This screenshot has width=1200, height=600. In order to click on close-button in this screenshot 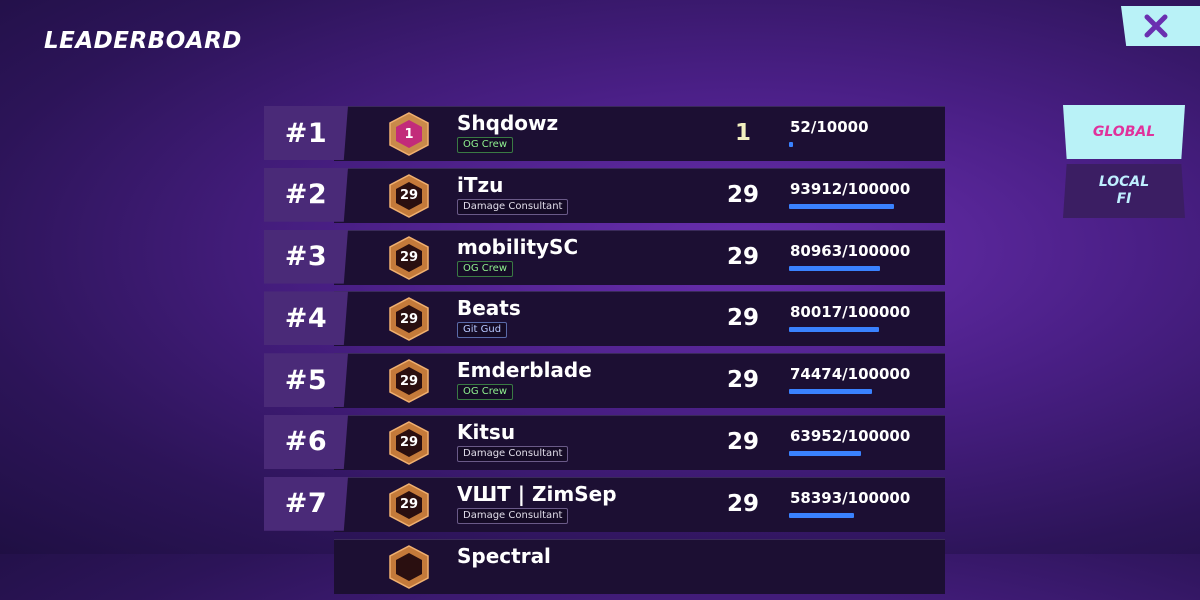, I will do `click(1160, 26)`.